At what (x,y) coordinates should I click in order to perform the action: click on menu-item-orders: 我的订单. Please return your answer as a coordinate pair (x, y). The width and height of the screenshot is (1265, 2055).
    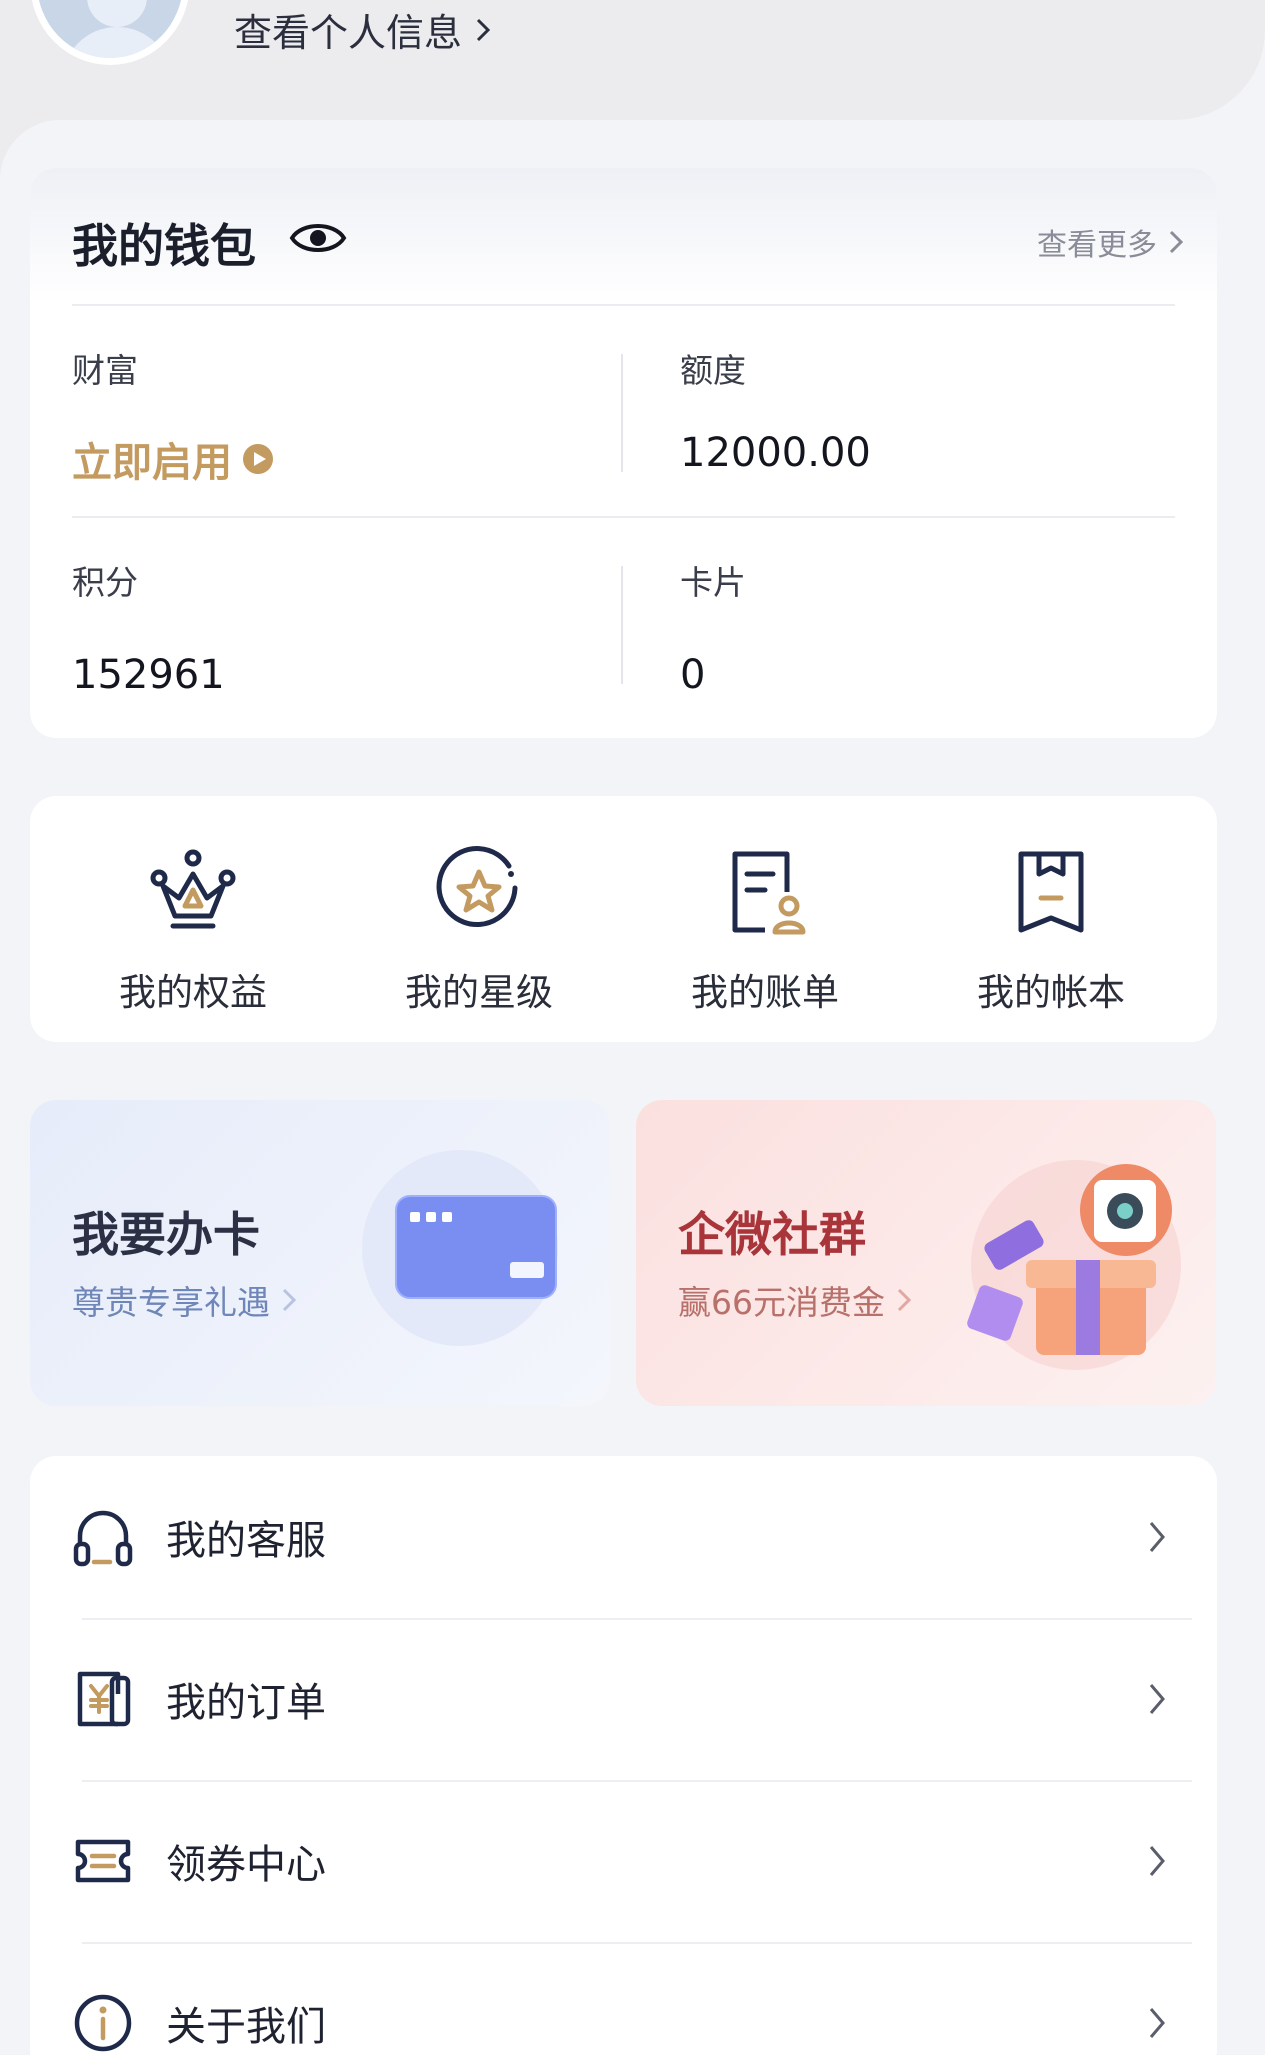
    Looking at the image, I should click on (623, 1699).